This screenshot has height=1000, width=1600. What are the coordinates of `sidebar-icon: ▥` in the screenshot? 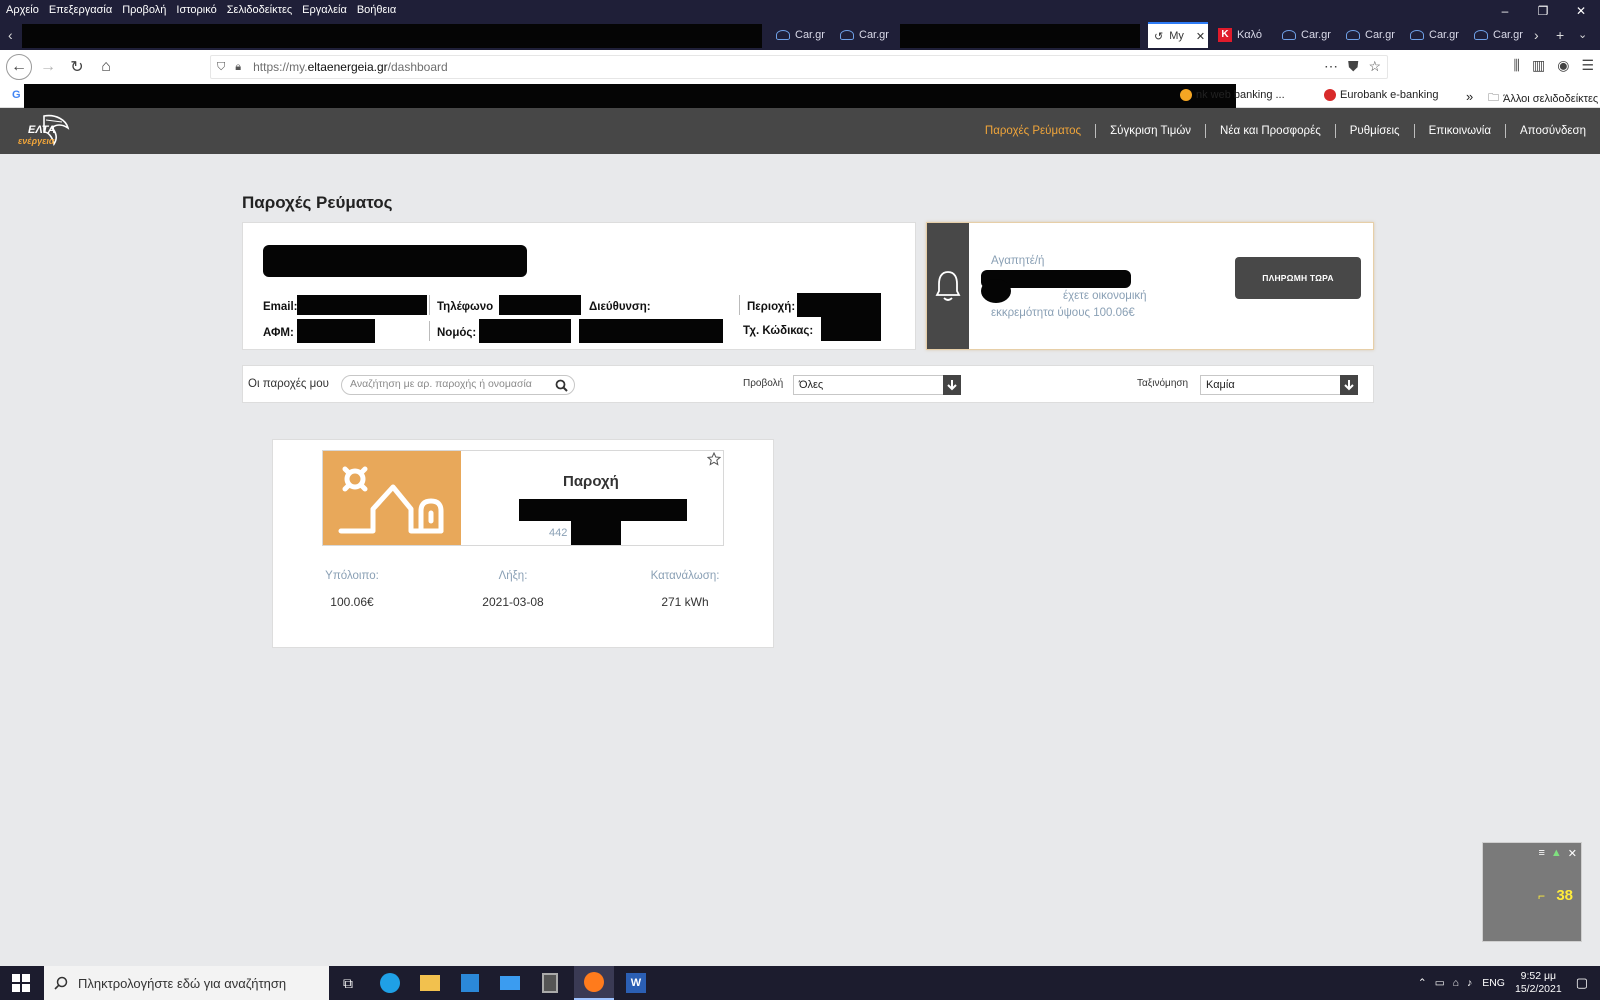 It's located at (1538, 65).